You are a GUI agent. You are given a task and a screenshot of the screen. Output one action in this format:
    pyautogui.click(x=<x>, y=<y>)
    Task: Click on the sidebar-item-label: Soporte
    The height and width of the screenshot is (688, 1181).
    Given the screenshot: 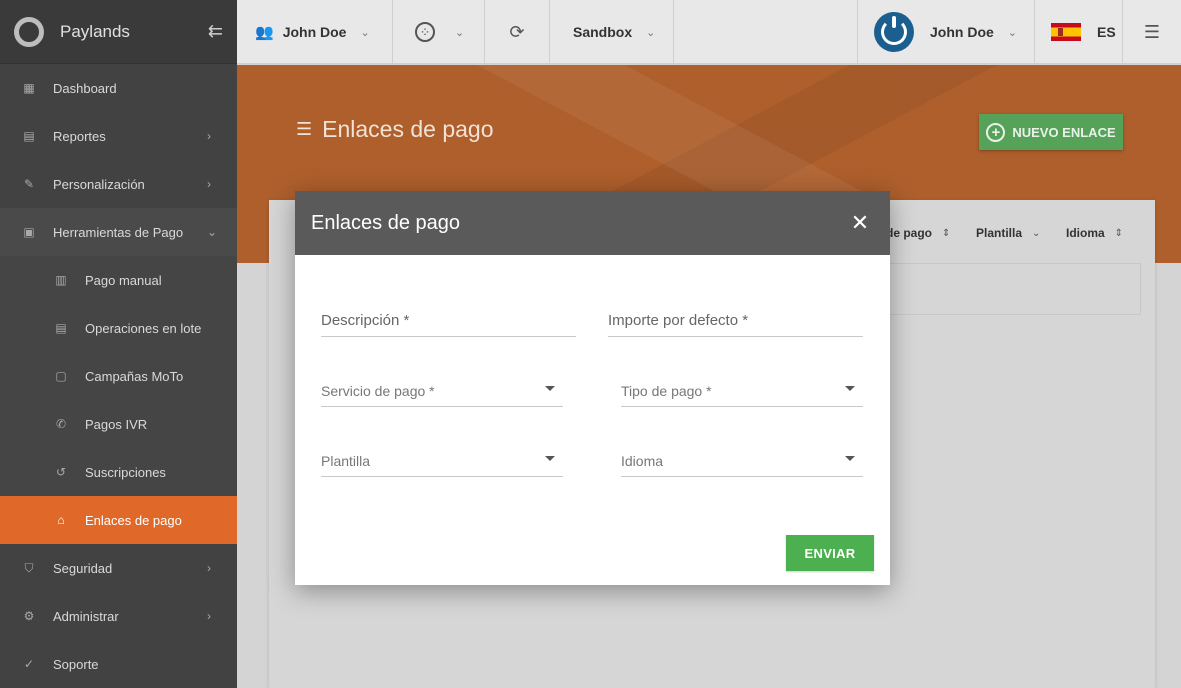 What is the action you would take?
    pyautogui.click(x=76, y=664)
    